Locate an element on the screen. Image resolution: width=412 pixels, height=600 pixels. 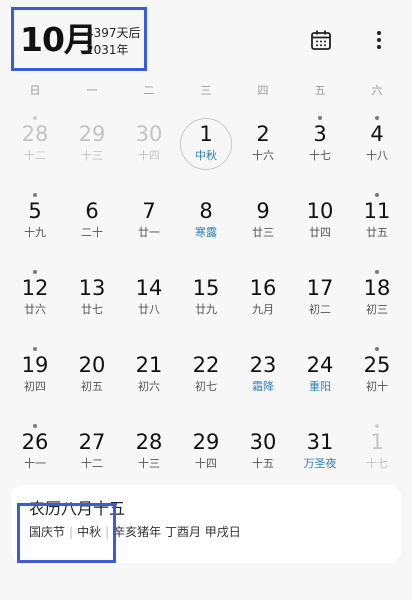
lunar-label: 九月 is located at coordinates (263, 309).